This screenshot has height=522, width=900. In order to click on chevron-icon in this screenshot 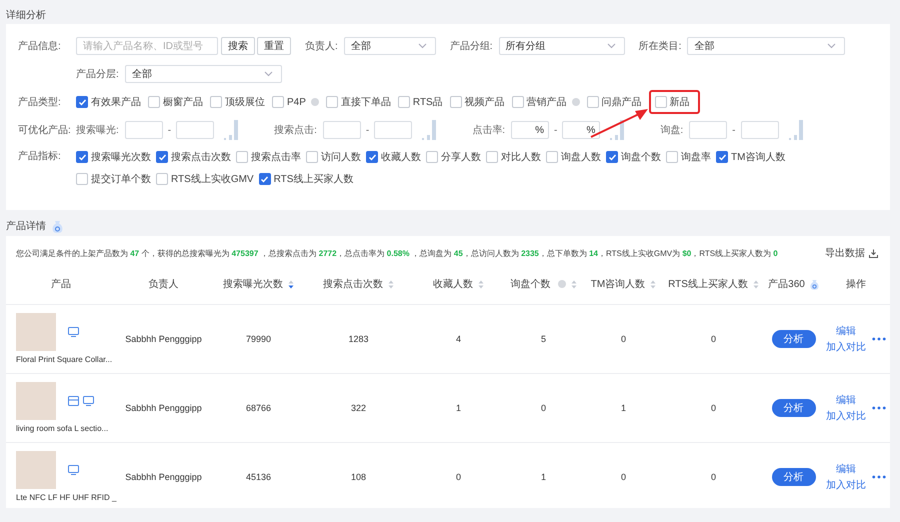, I will do `click(611, 46)`.